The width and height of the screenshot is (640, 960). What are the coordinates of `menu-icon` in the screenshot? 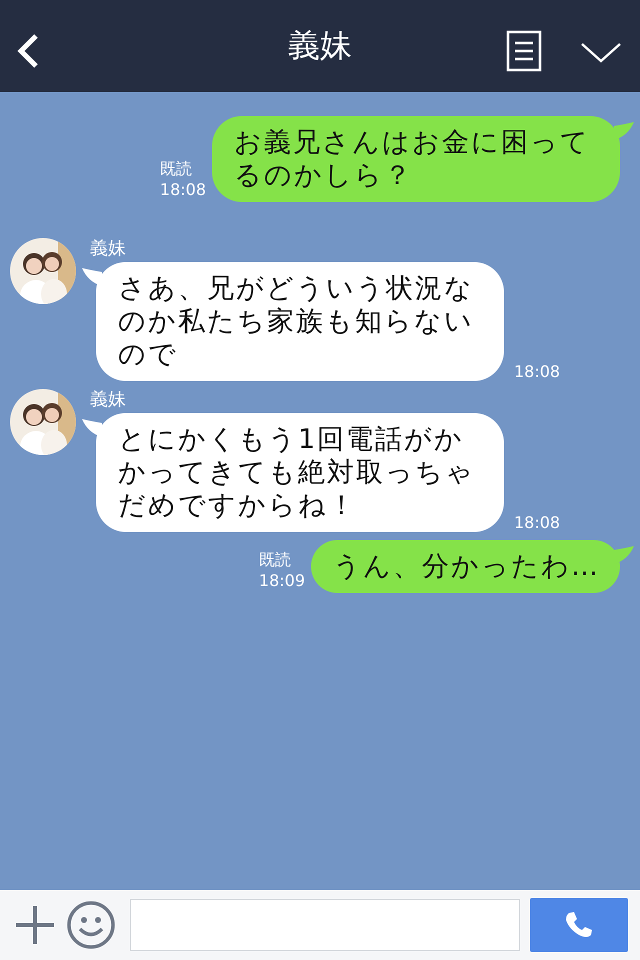 It's located at (524, 51).